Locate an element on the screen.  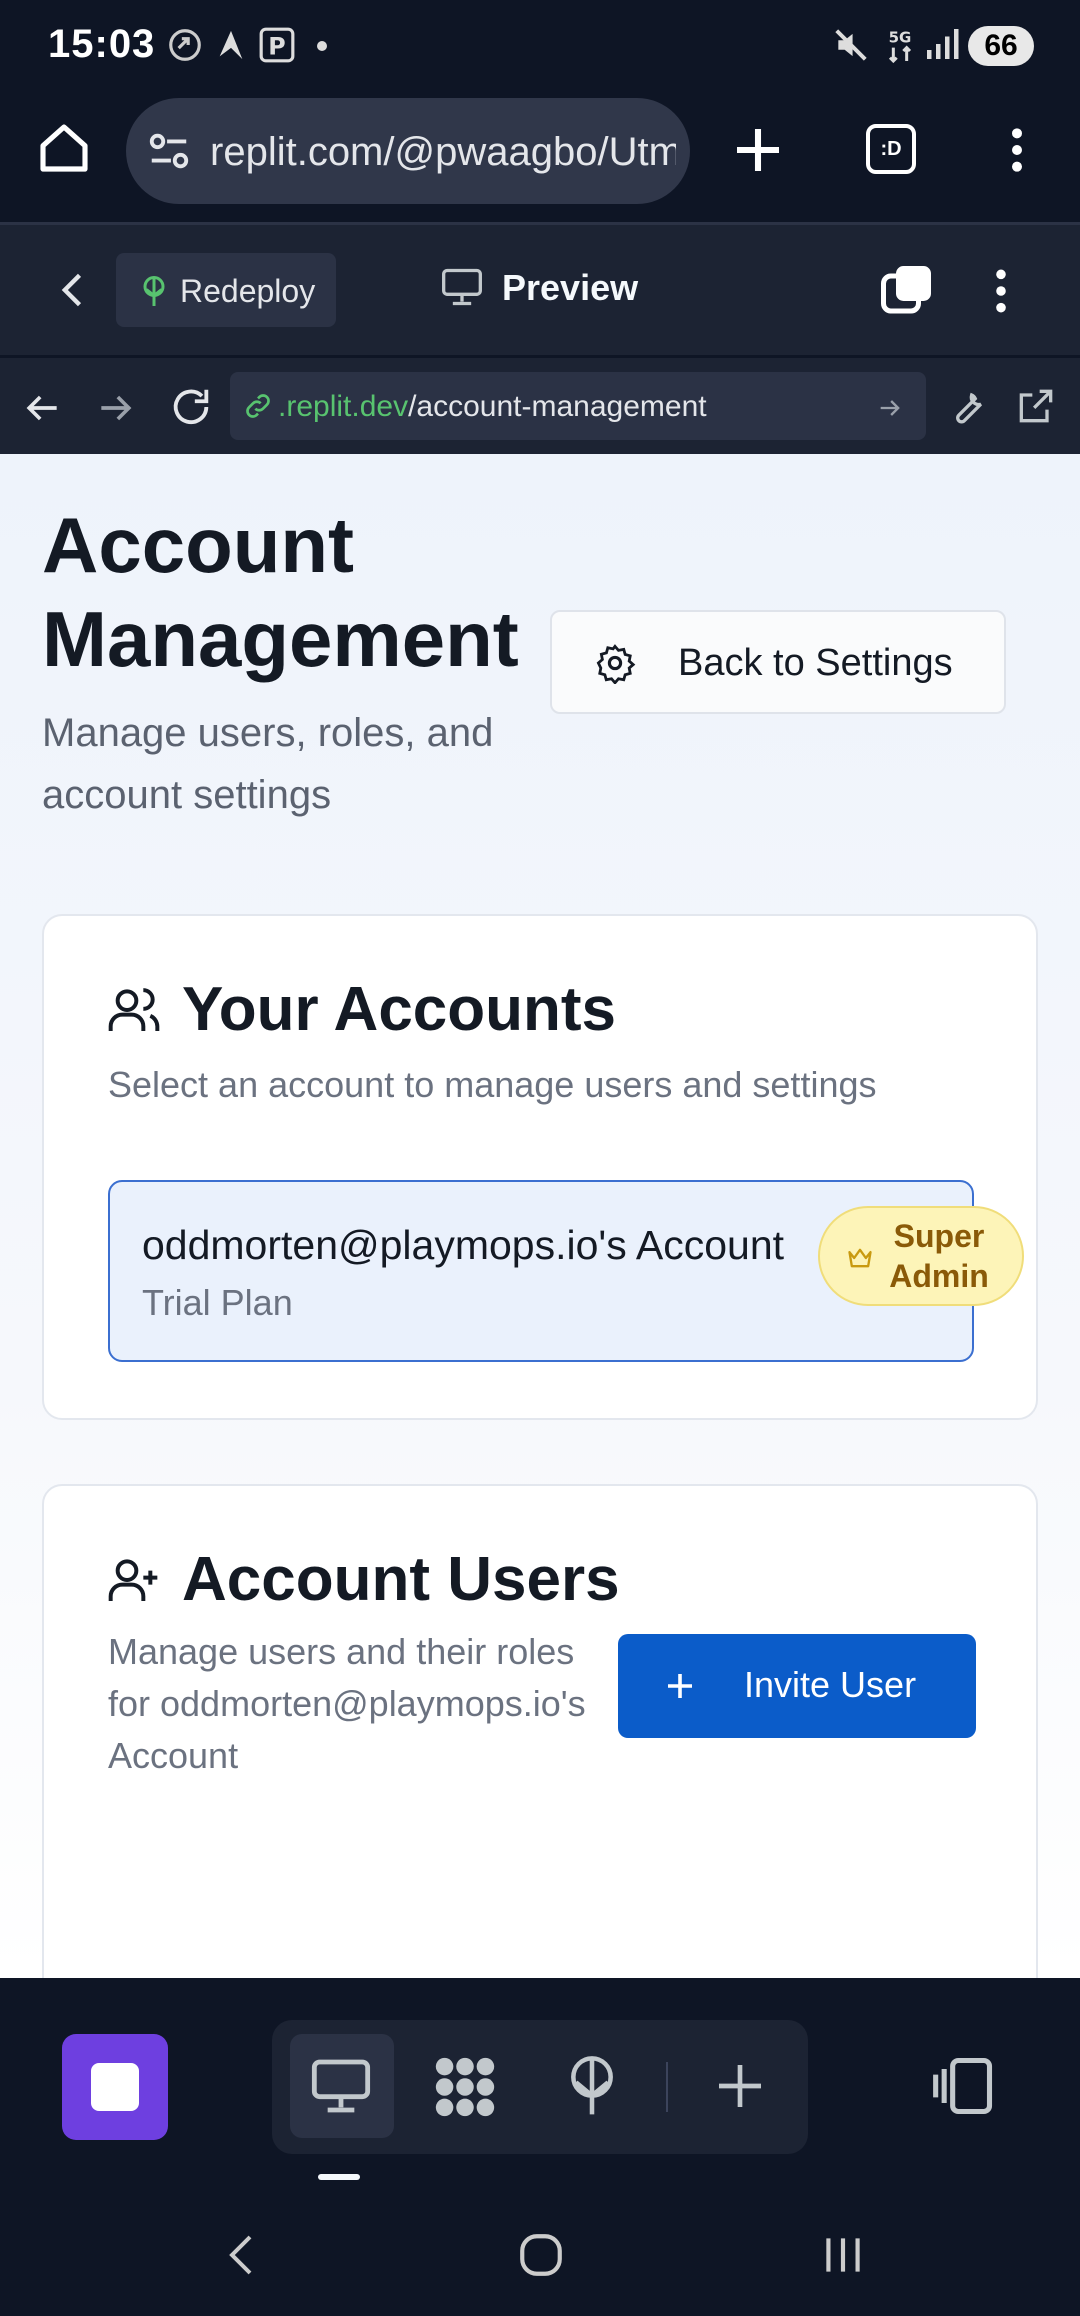
signal-icon is located at coordinates (943, 44).